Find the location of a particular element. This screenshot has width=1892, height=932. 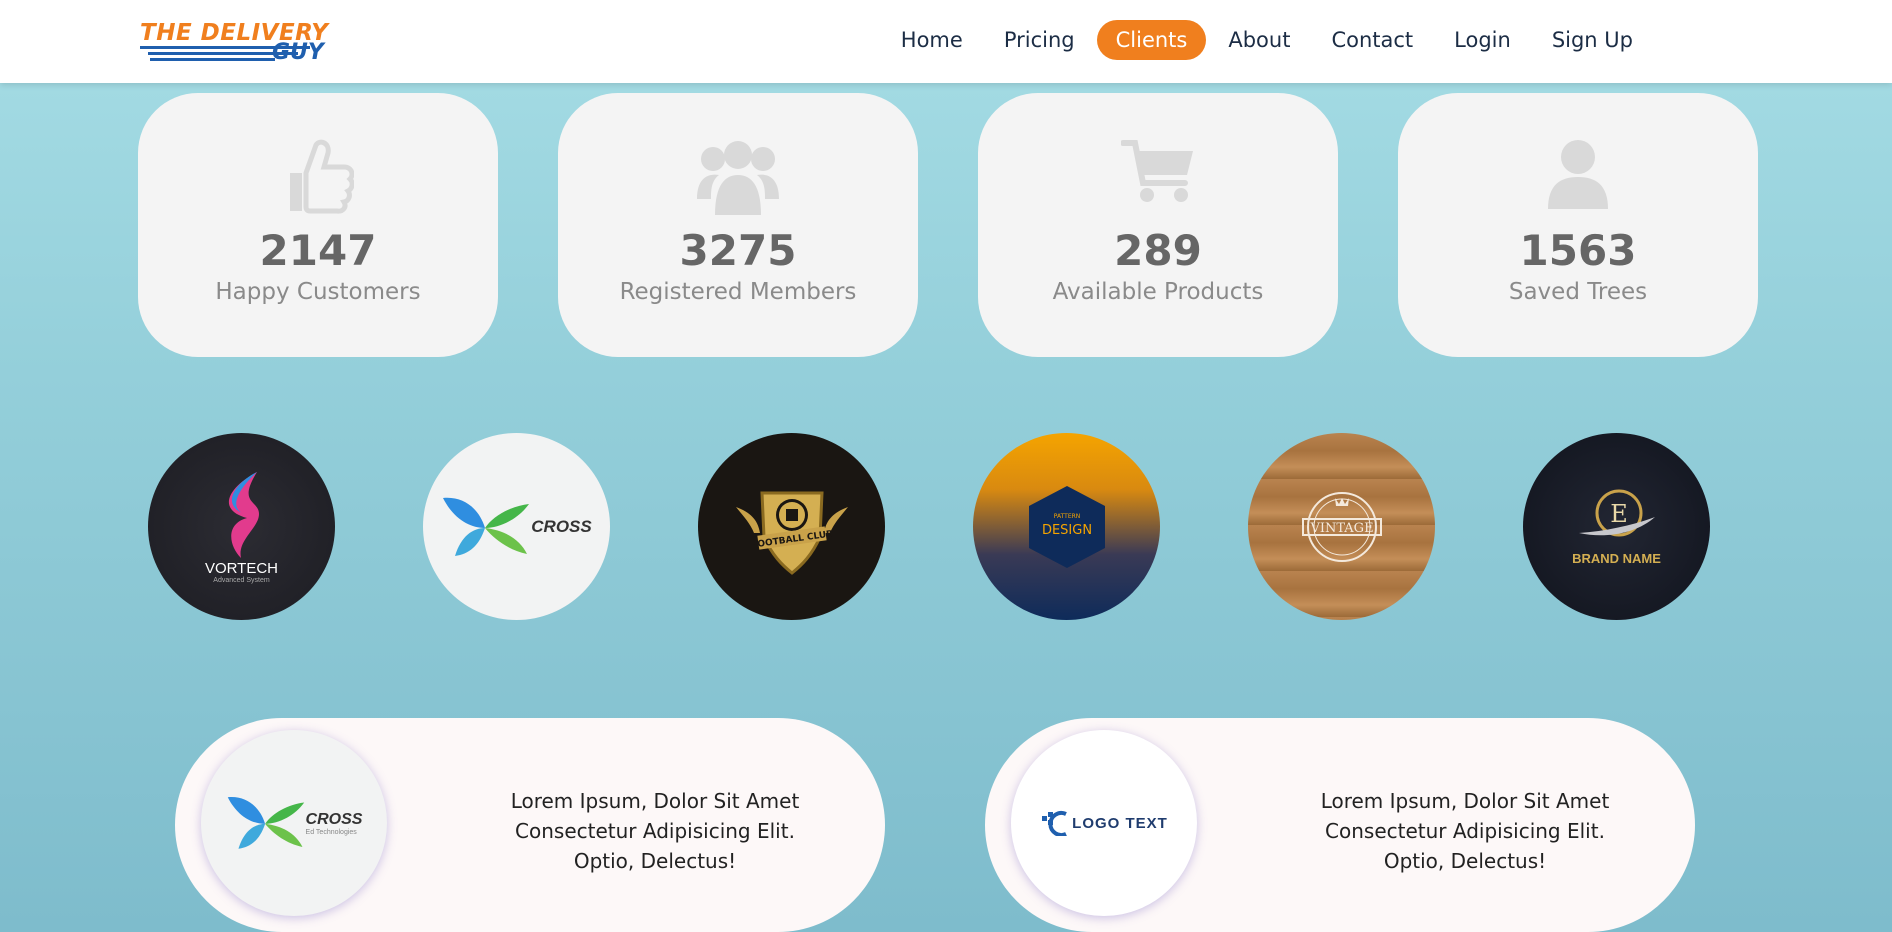

client-tagline: PATTERN is located at coordinates (1066, 516).